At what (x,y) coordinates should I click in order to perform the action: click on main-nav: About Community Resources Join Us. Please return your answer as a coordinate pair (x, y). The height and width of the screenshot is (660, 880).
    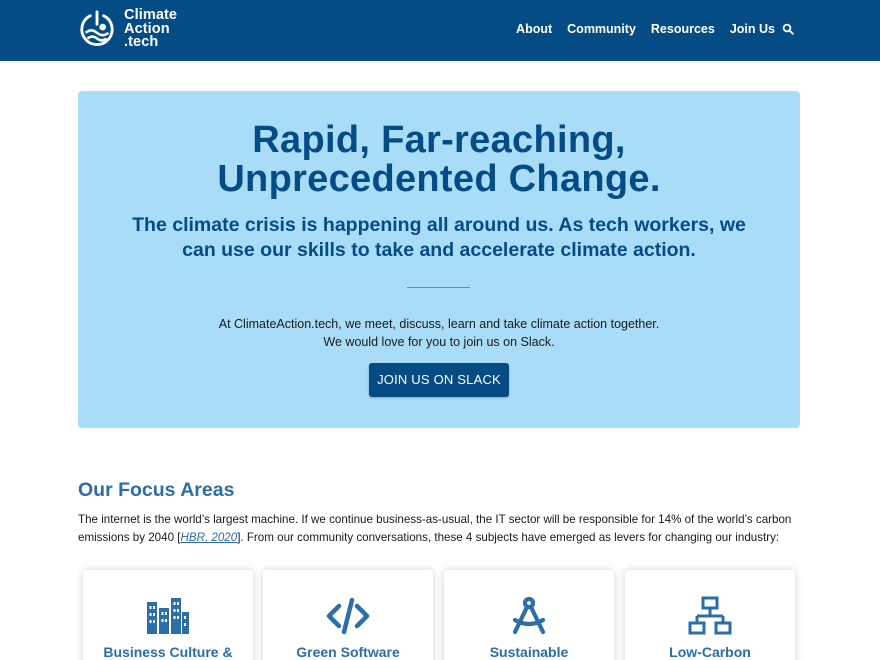
    Looking at the image, I should click on (647, 29).